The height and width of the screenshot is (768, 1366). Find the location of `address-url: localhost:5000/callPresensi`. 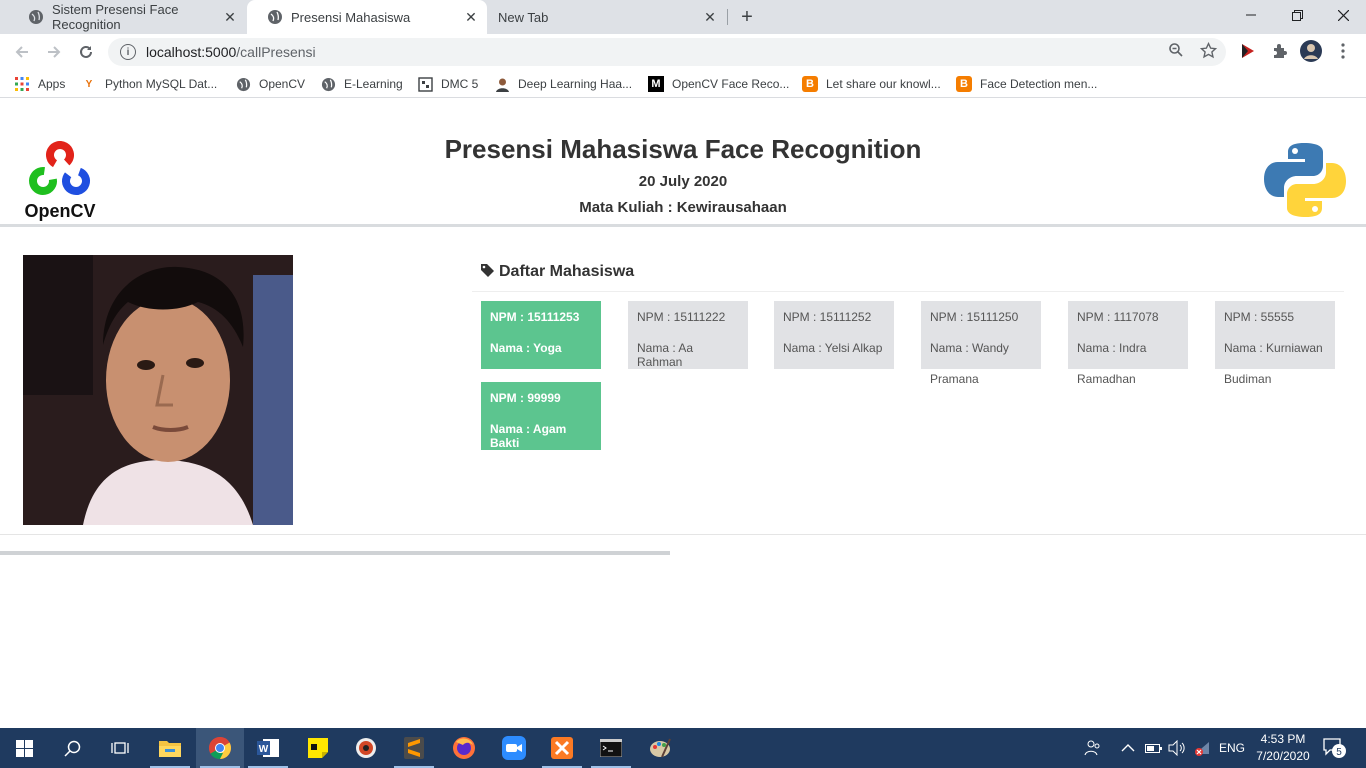

address-url: localhost:5000/callPresensi is located at coordinates (231, 52).